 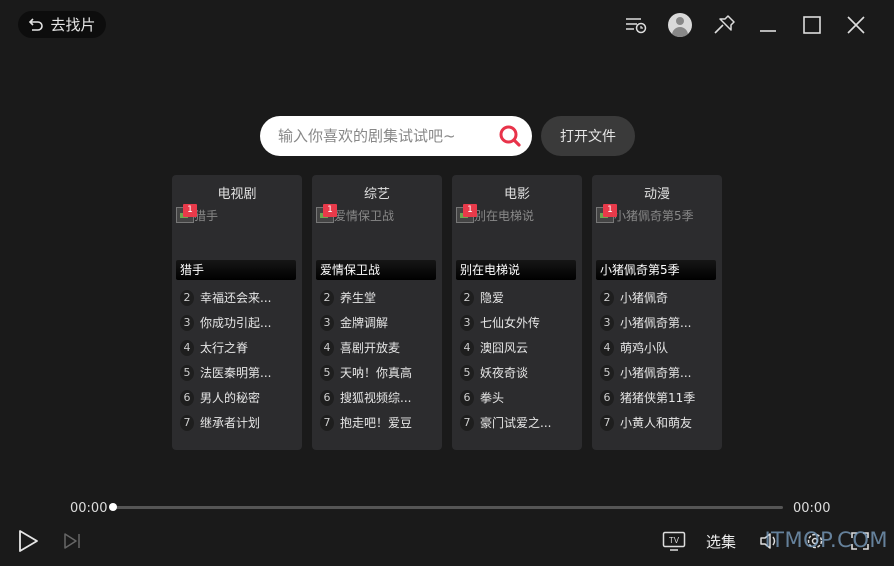 What do you see at coordinates (520, 397) in the screenshot?
I see `list-item: 6 拳头` at bounding box center [520, 397].